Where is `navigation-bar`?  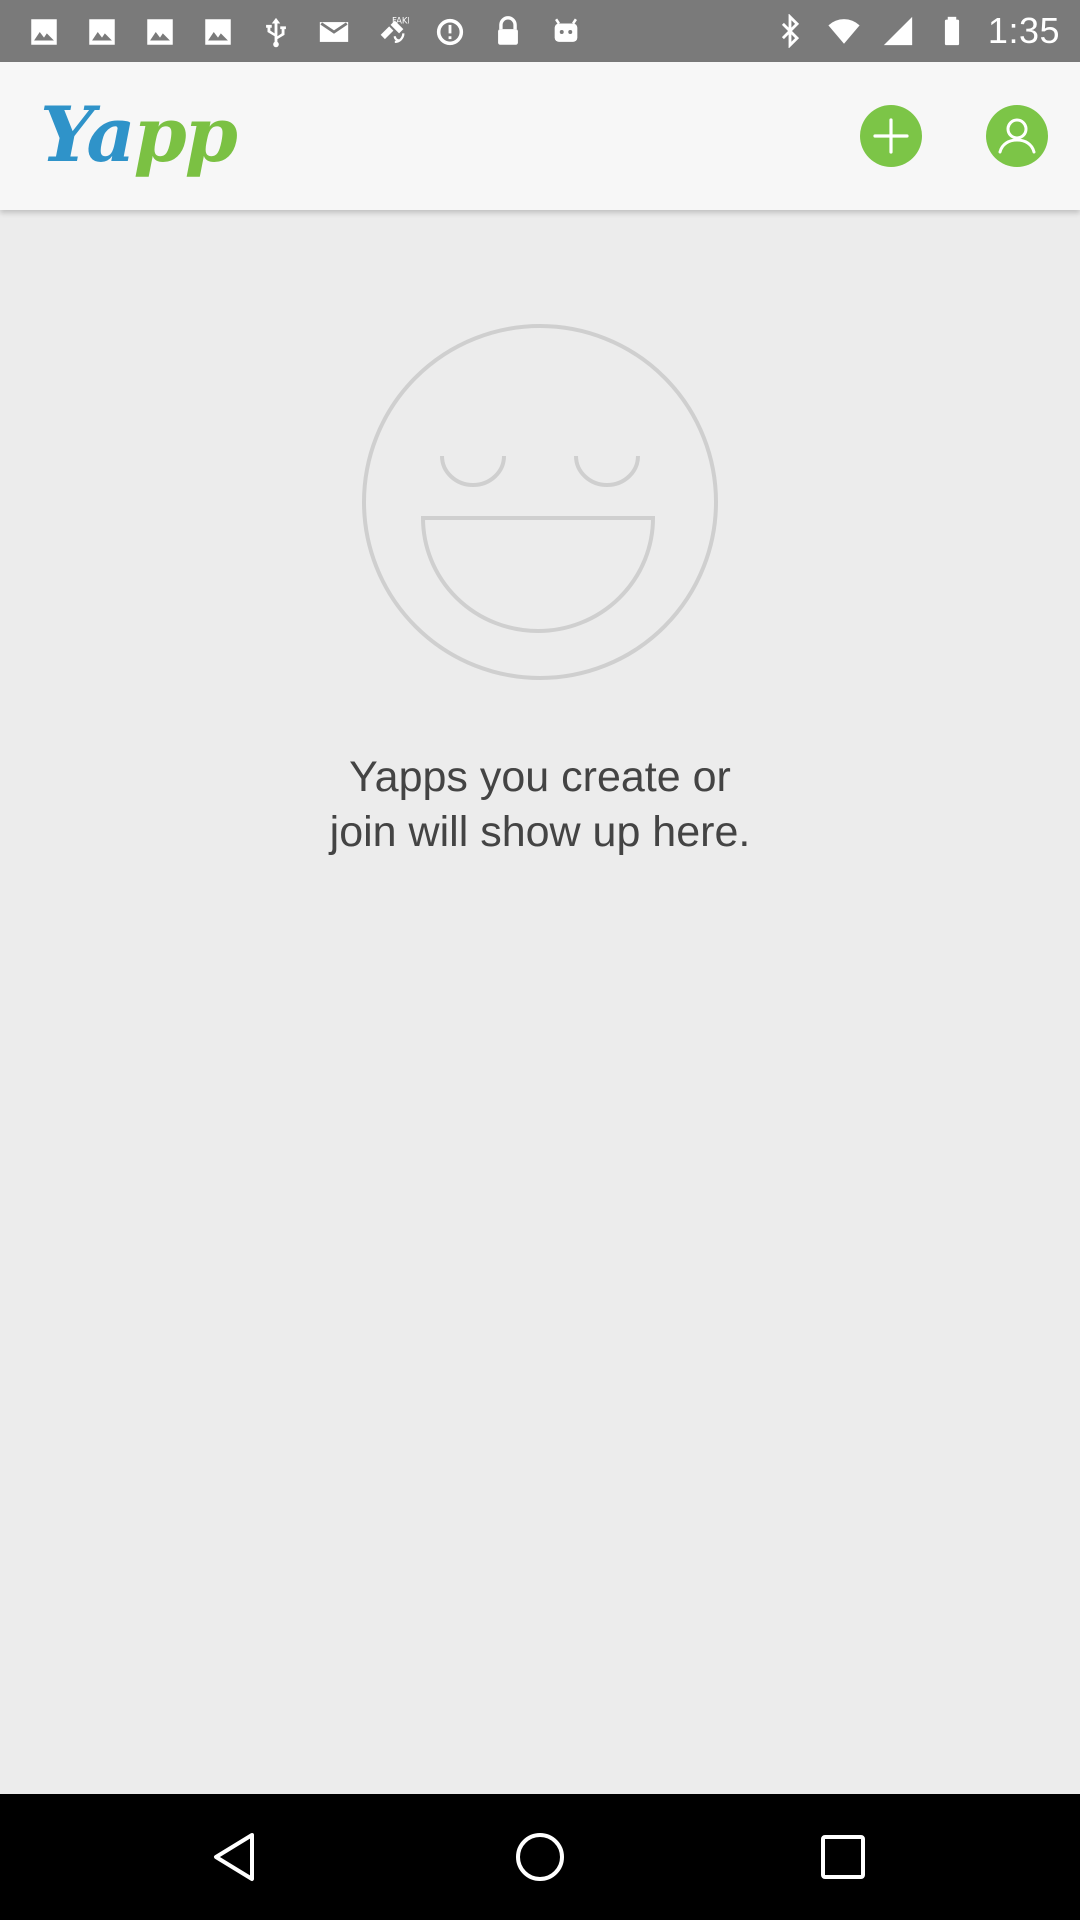
navigation-bar is located at coordinates (540, 1857).